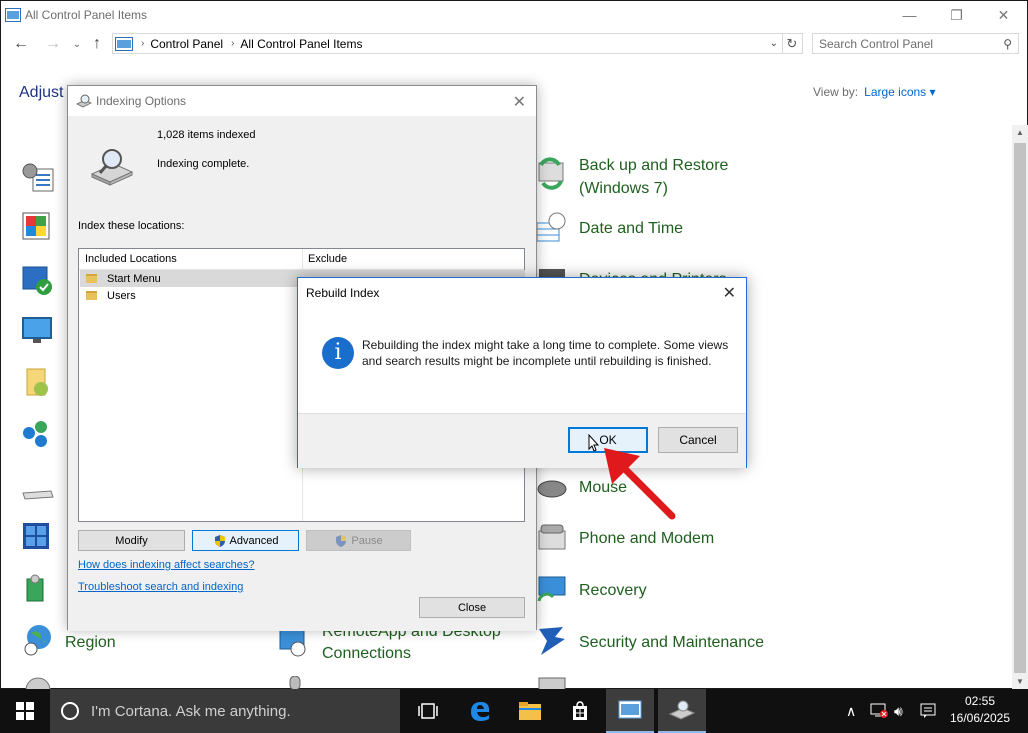  I want to click on clock-date: 16/06/2025, so click(980, 718).